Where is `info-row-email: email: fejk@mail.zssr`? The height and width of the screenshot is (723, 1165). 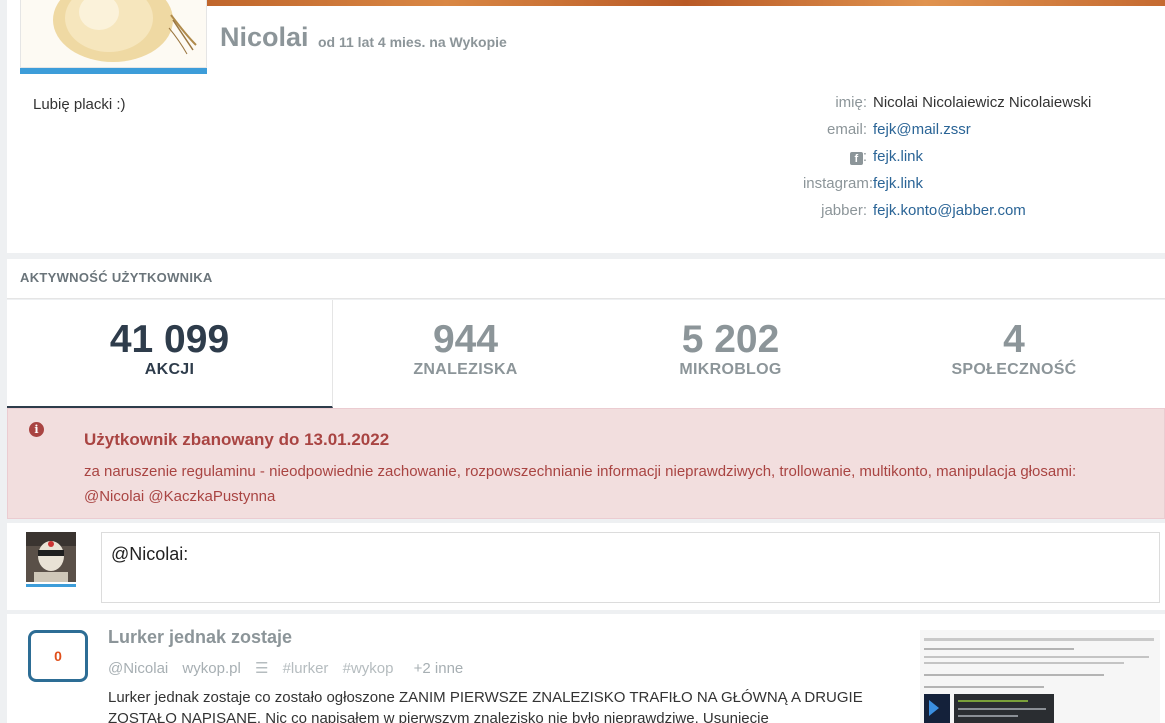 info-row-email: email: fejk@mail.zssr is located at coordinates (927, 132).